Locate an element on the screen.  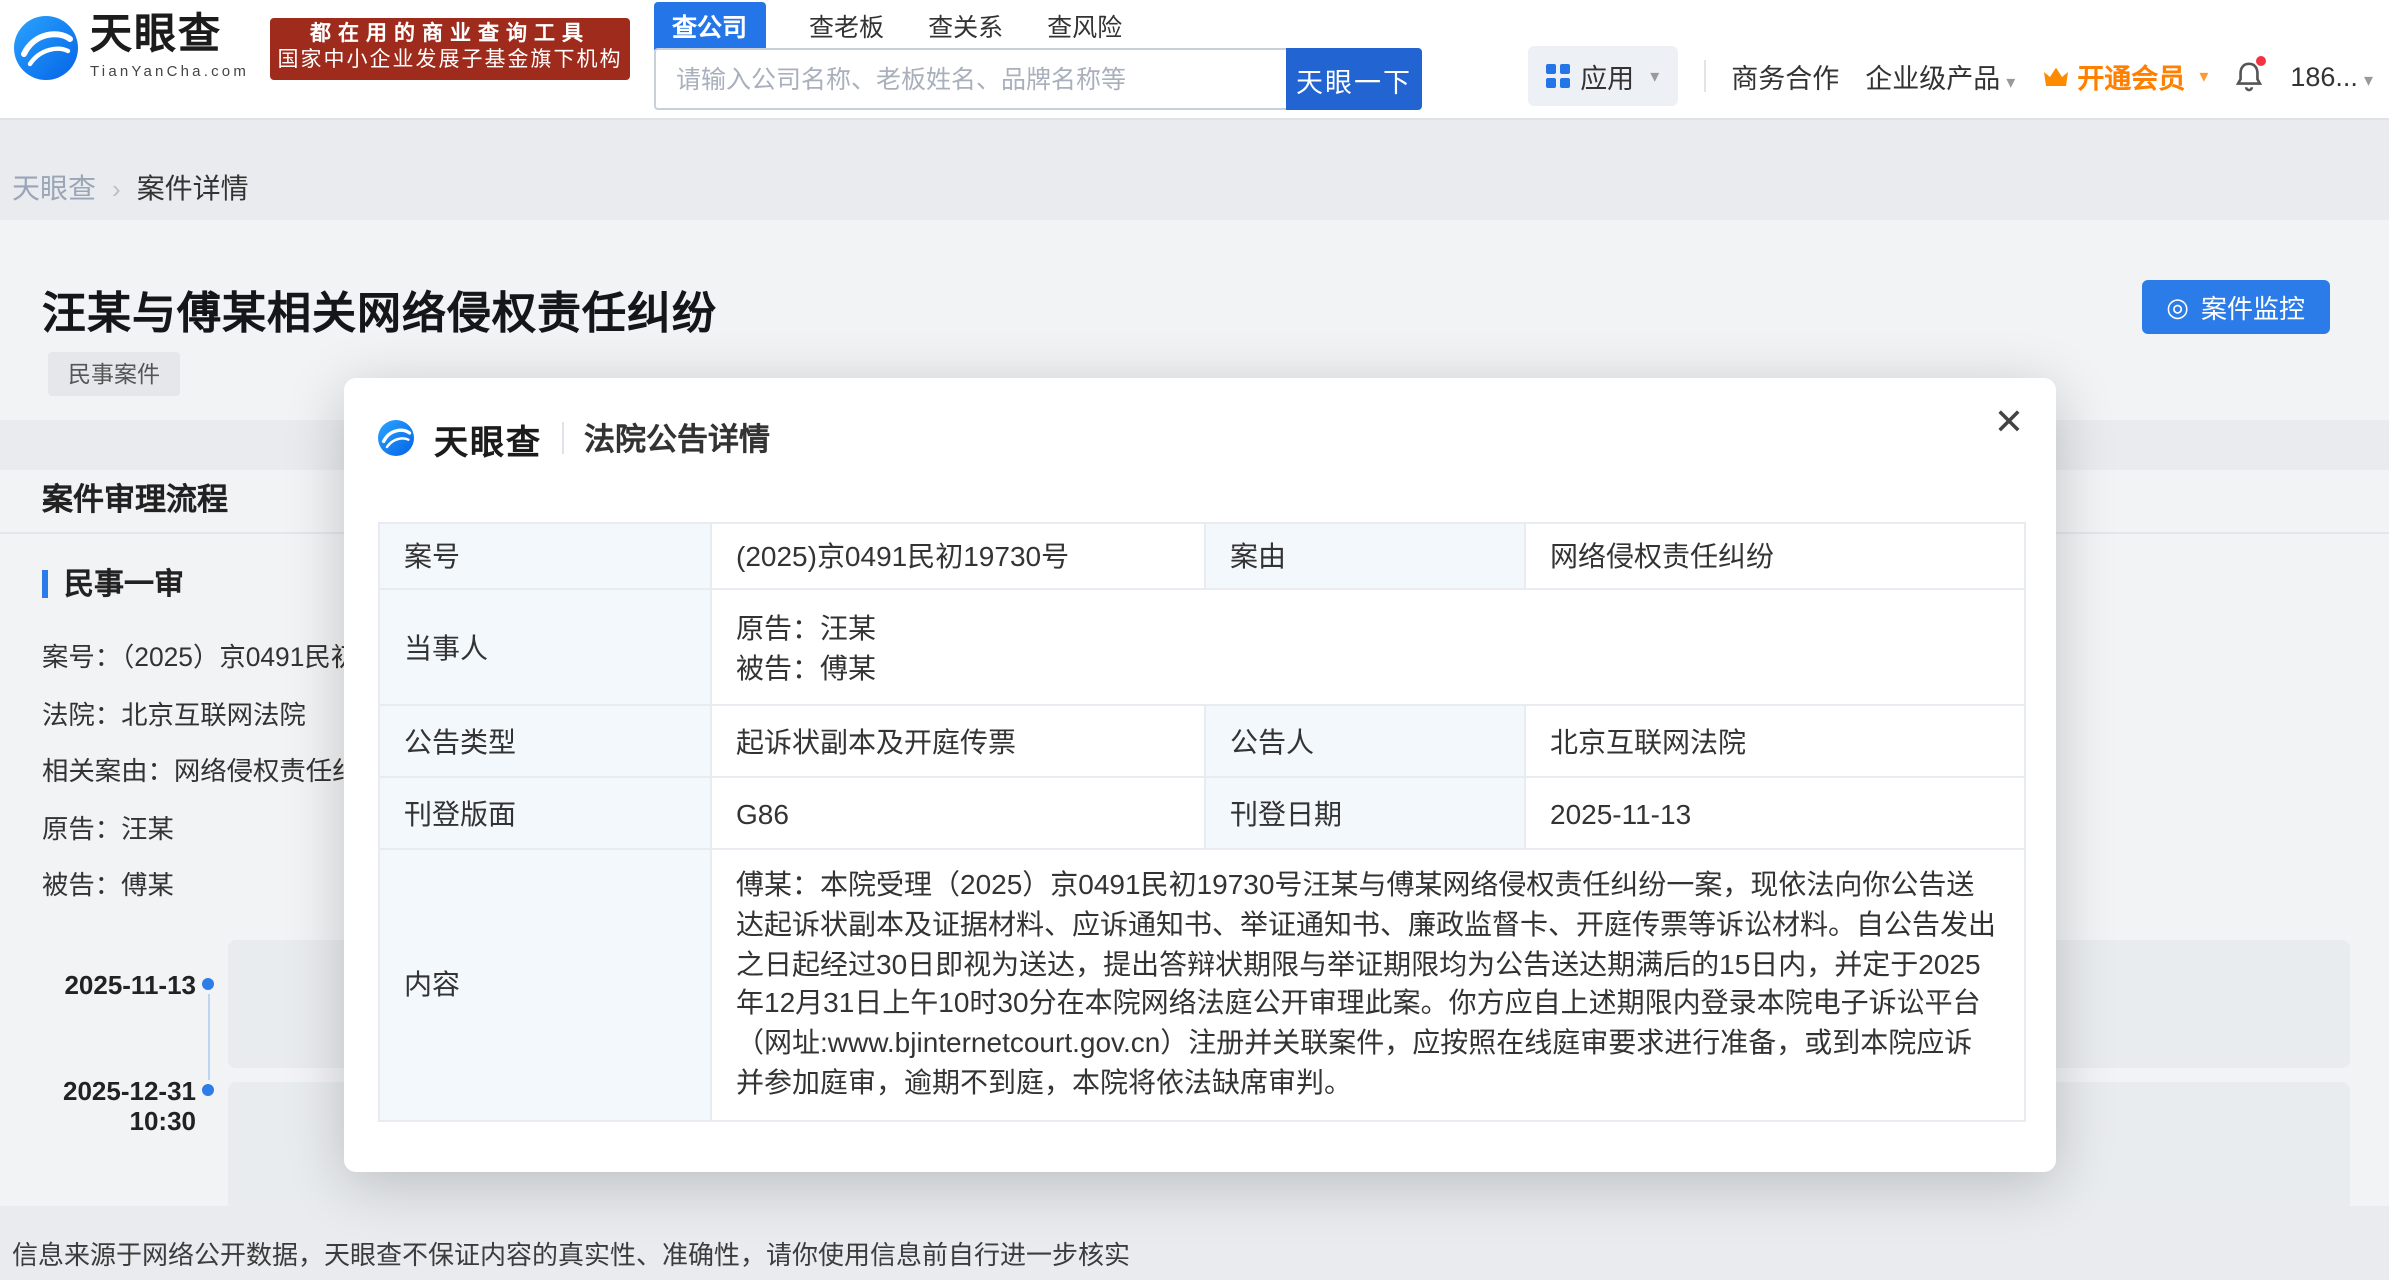
table-row: 当事人 原告：汪某 被告：傅某 is located at coordinates (1202, 647).